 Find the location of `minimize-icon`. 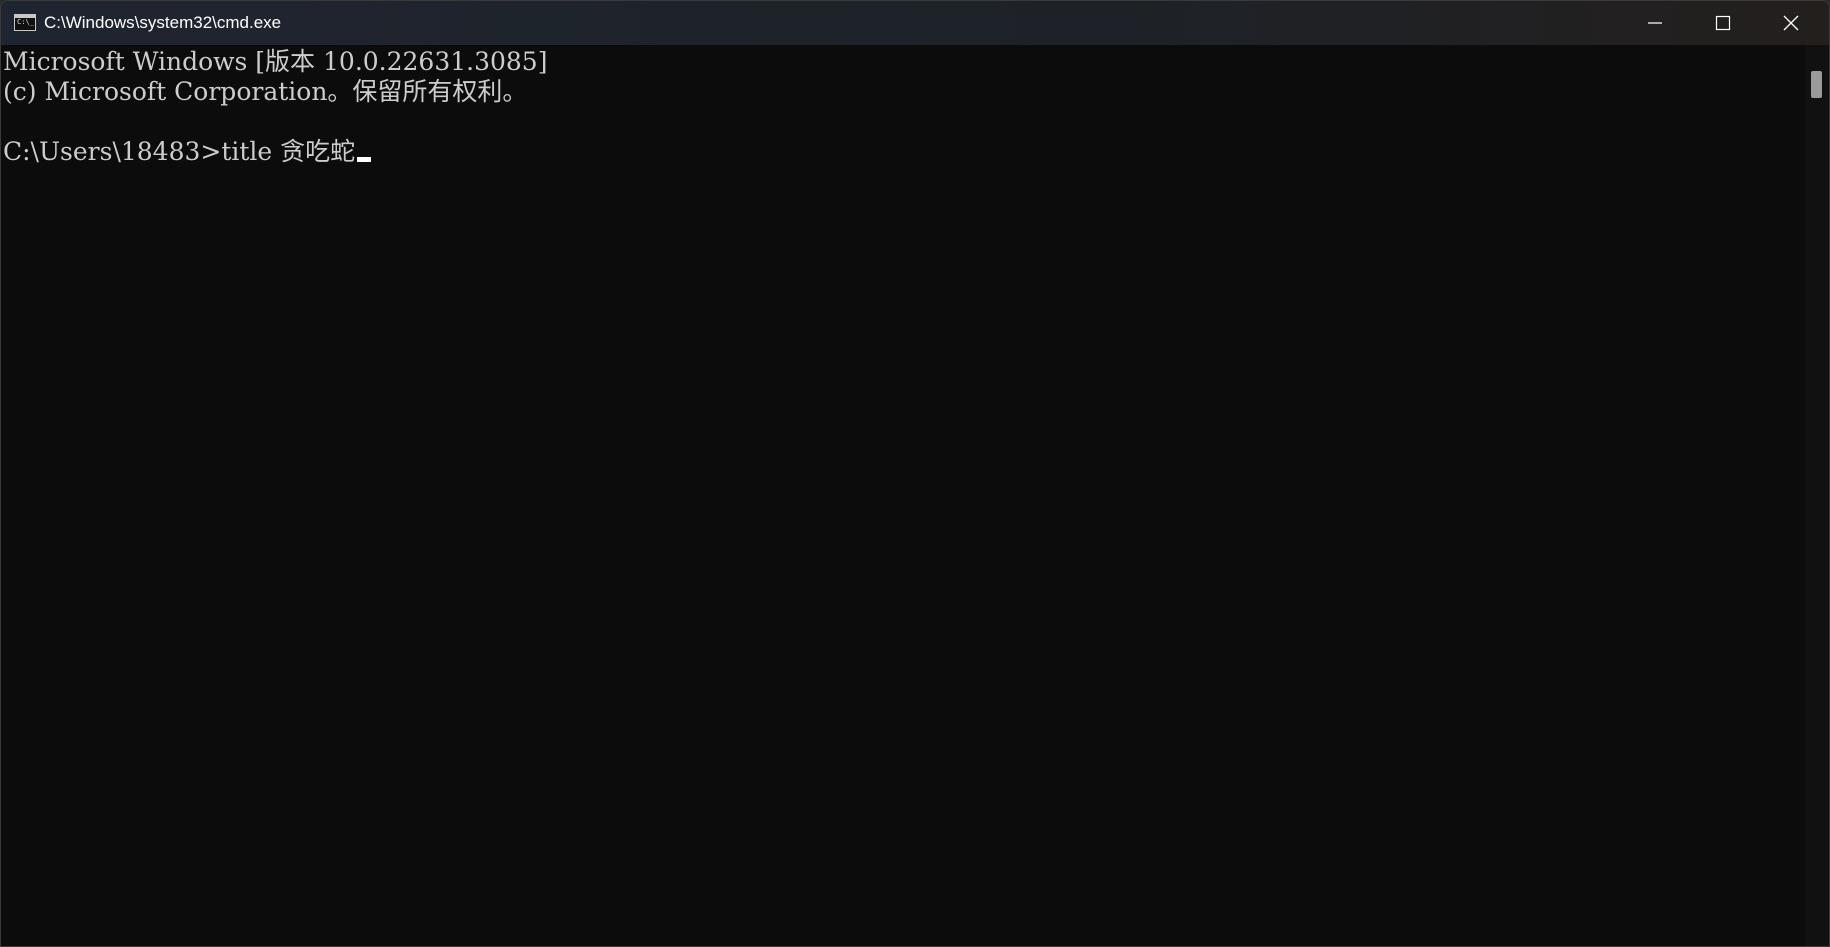

minimize-icon is located at coordinates (1655, 23).